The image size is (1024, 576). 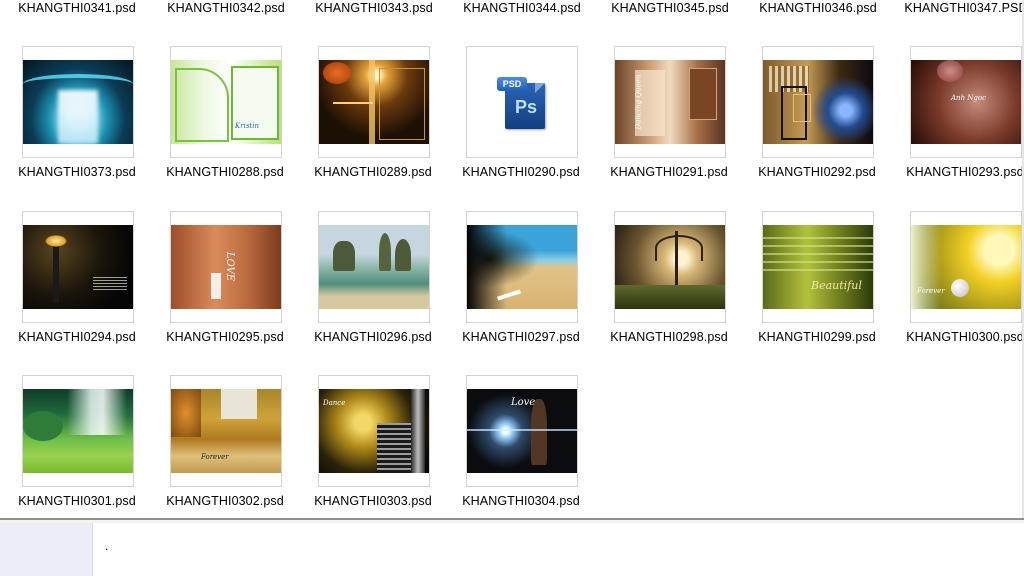 What do you see at coordinates (107, 546) in the screenshot?
I see `details-text: .` at bounding box center [107, 546].